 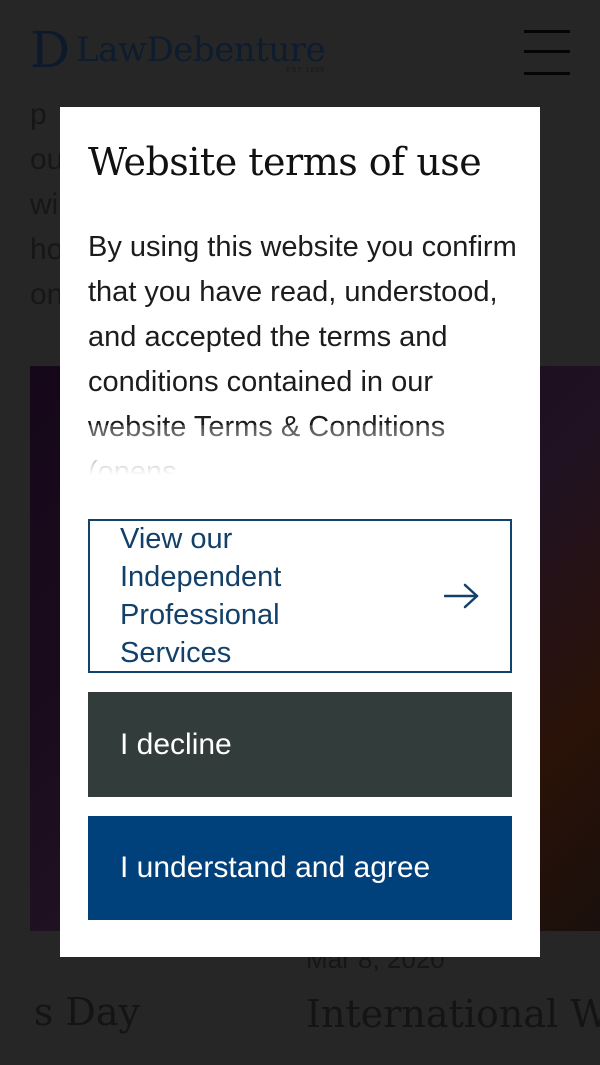 I want to click on article-title-right: International Wo, so click(x=453, y=1014).